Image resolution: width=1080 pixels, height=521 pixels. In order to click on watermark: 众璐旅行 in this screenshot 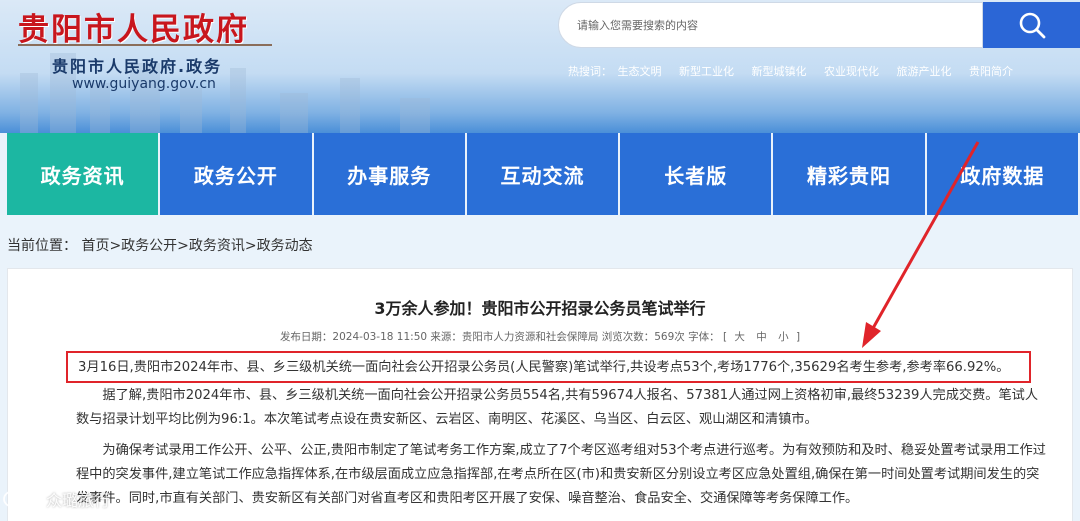, I will do `click(56, 499)`.